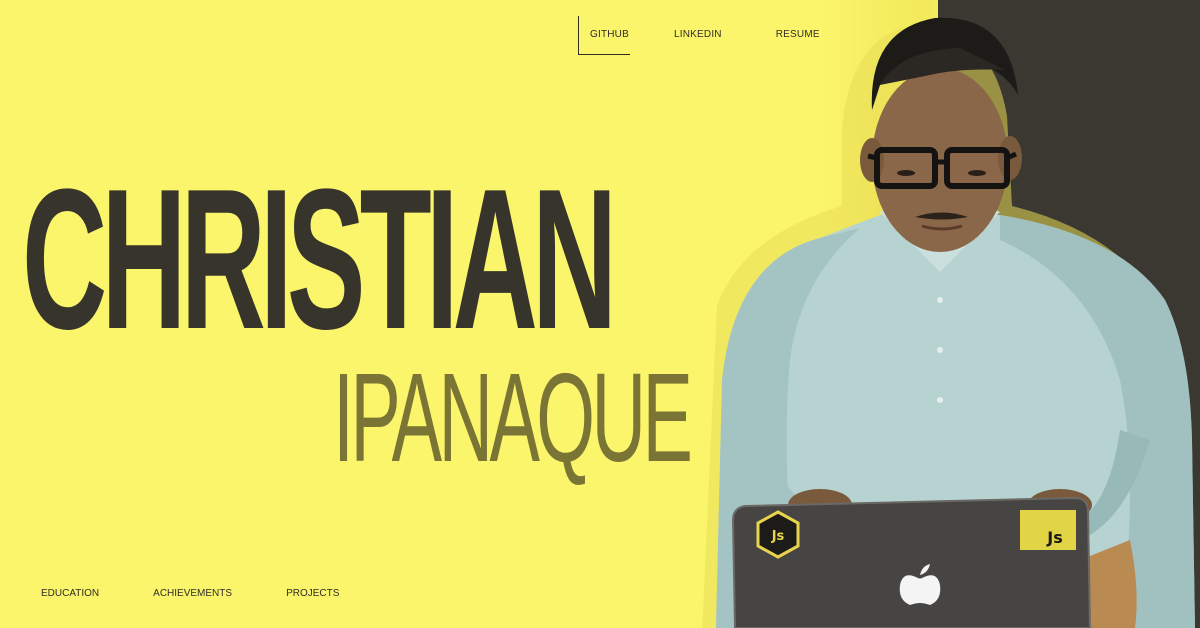 The width and height of the screenshot is (1200, 628). What do you see at coordinates (312, 594) in the screenshot?
I see `nav-link-projects: PROJECTS` at bounding box center [312, 594].